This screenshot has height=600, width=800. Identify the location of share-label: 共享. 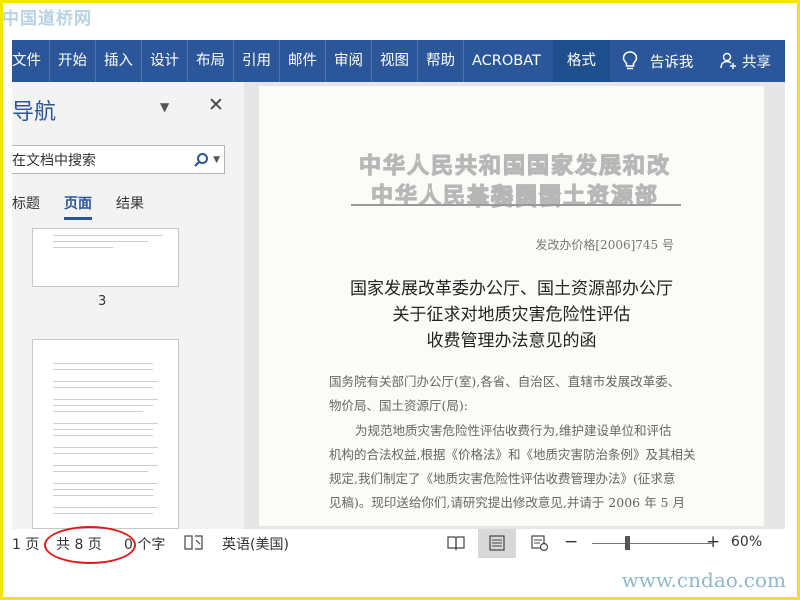
(756, 62).